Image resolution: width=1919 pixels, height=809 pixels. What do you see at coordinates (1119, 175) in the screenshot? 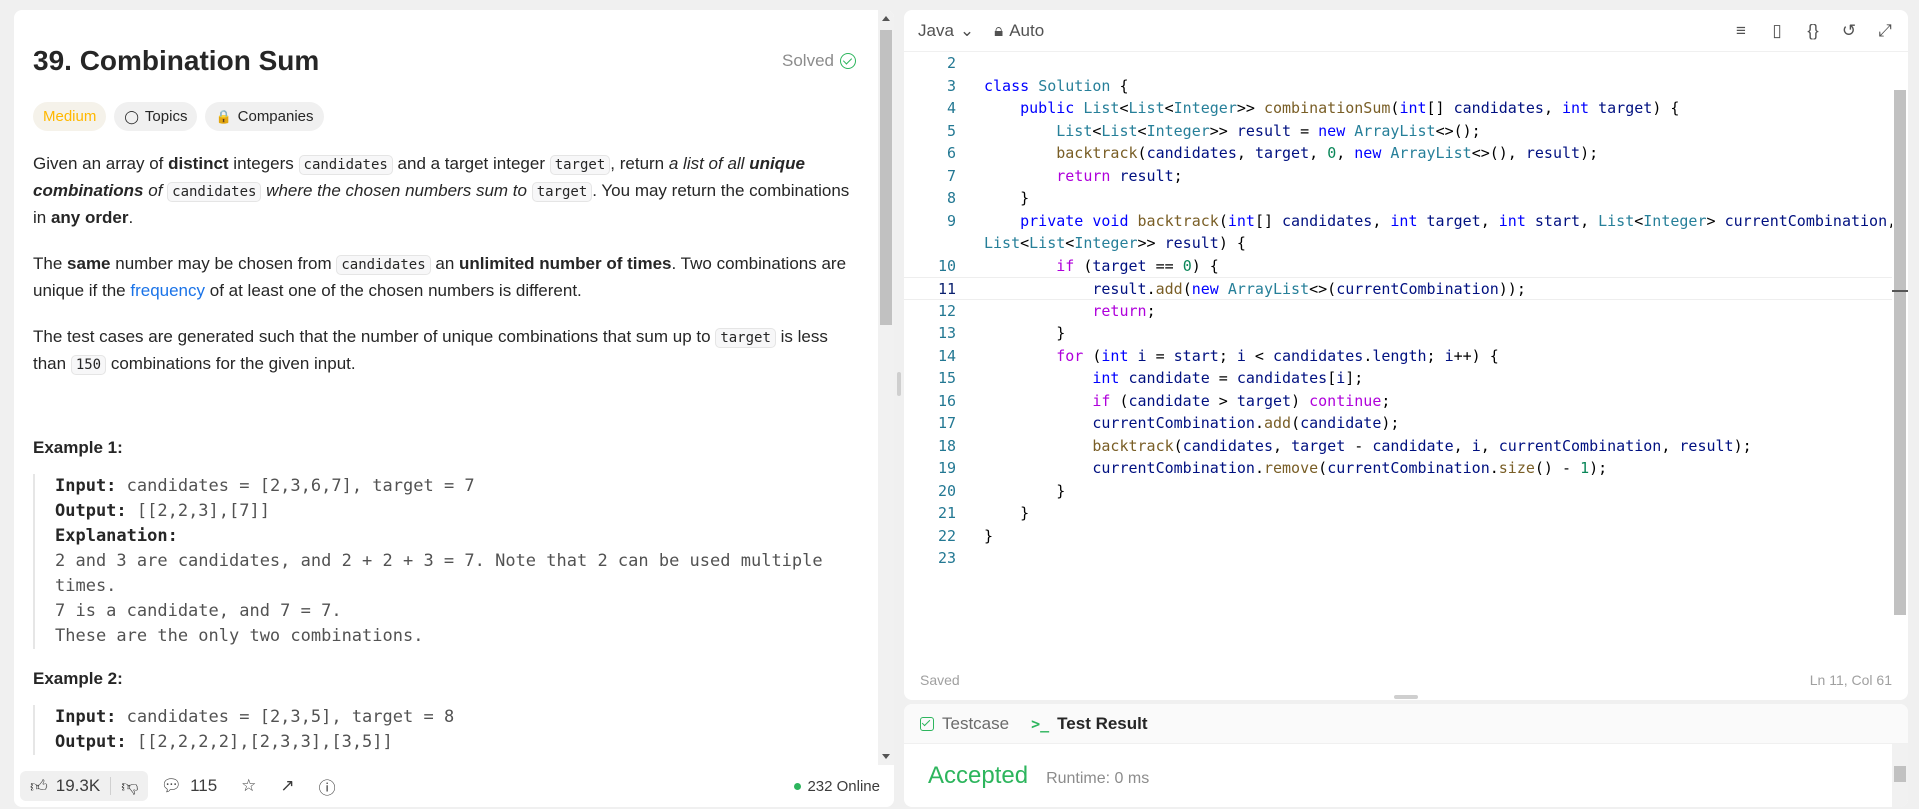
I see `code-text: return result;` at bounding box center [1119, 175].